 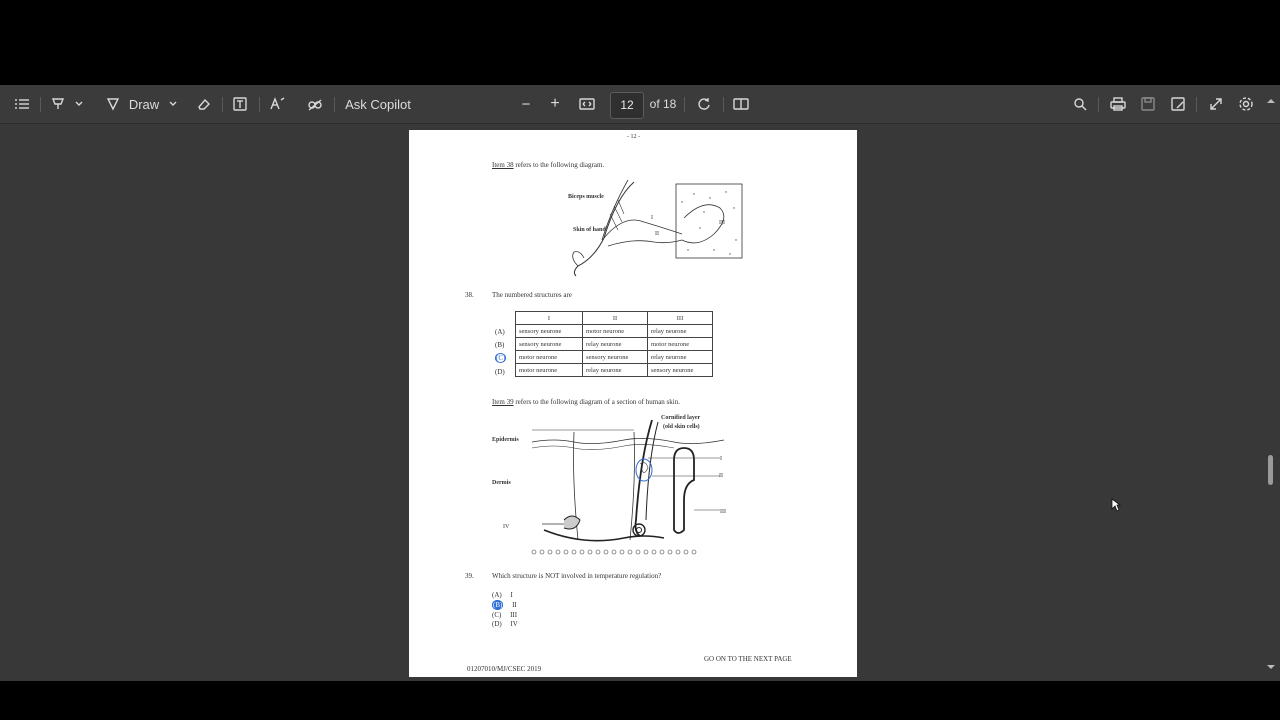 What do you see at coordinates (502, 595) in the screenshot?
I see `q39-option: (A) I` at bounding box center [502, 595].